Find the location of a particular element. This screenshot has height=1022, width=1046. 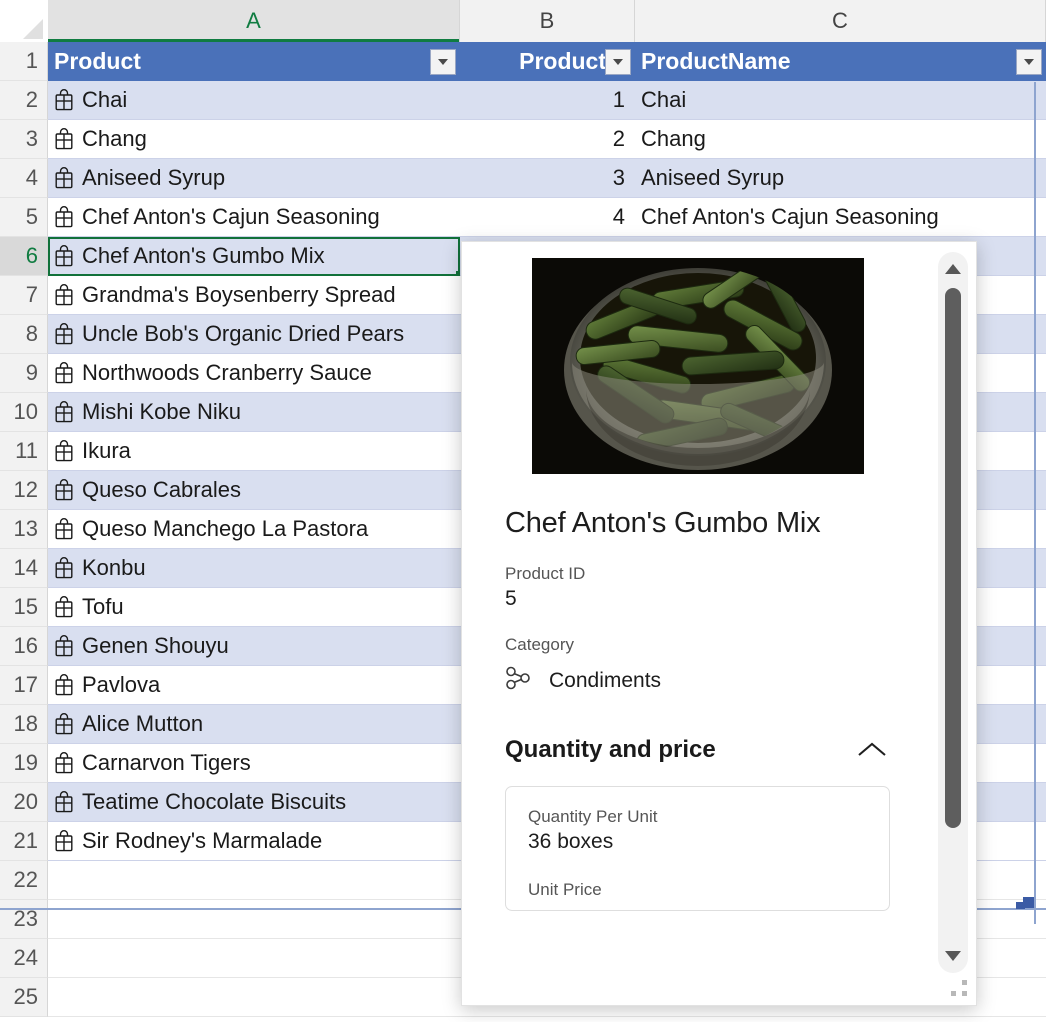

scrollbar-thumb is located at coordinates (953, 558).